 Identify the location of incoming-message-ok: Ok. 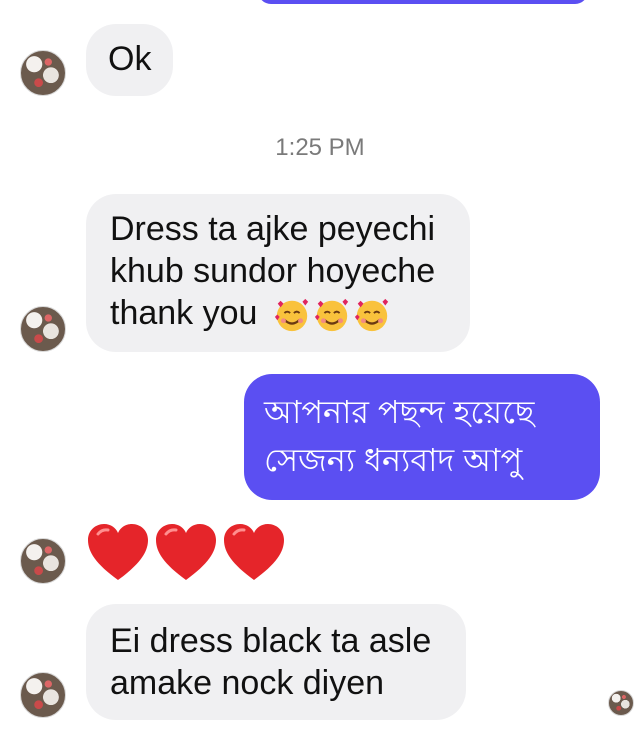
(130, 60).